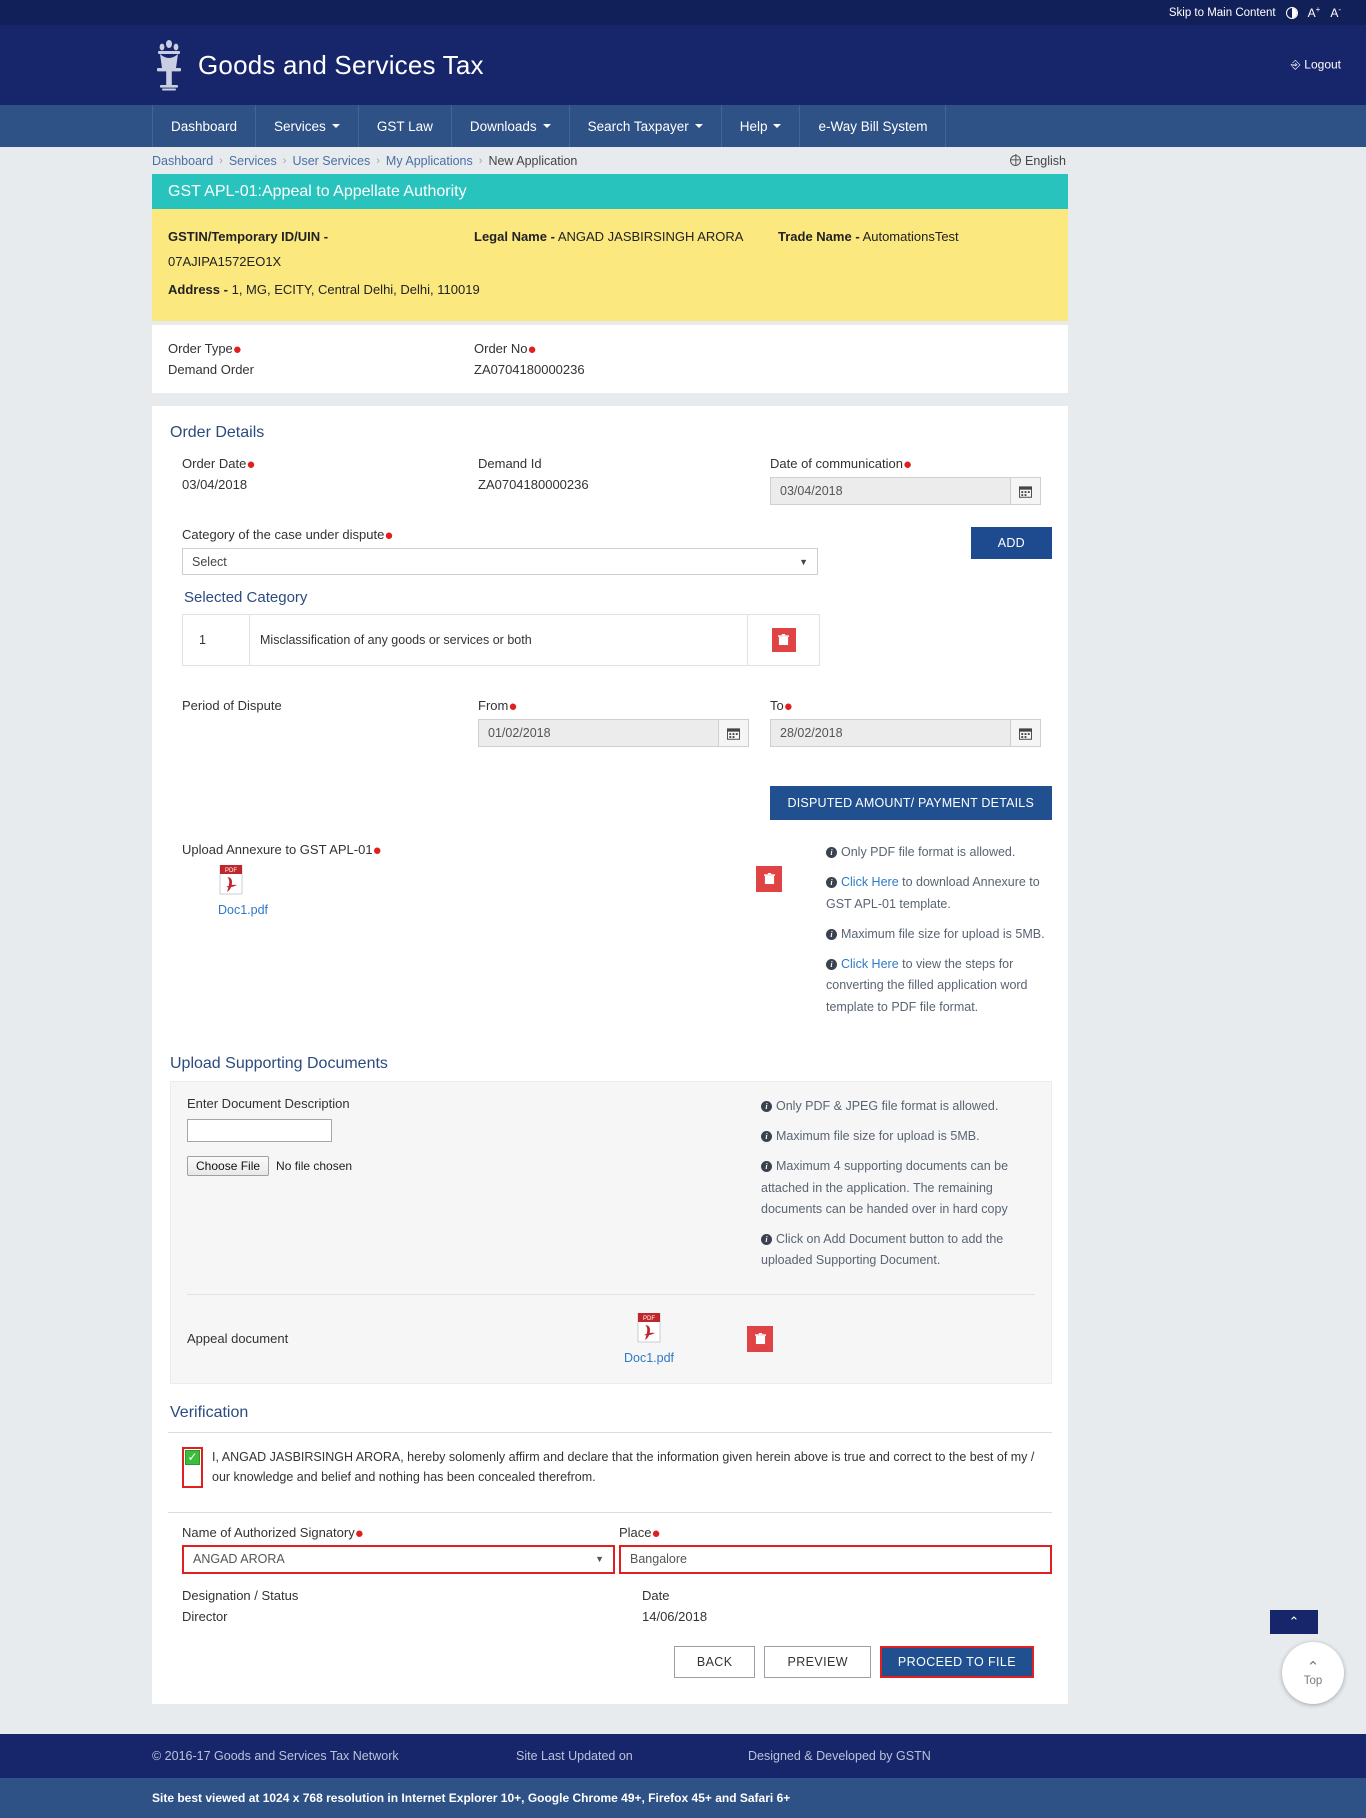 This screenshot has width=1366, height=1818. What do you see at coordinates (398, 1559) in the screenshot?
I see `signatory-select: ANGAD ARORA ▼` at bounding box center [398, 1559].